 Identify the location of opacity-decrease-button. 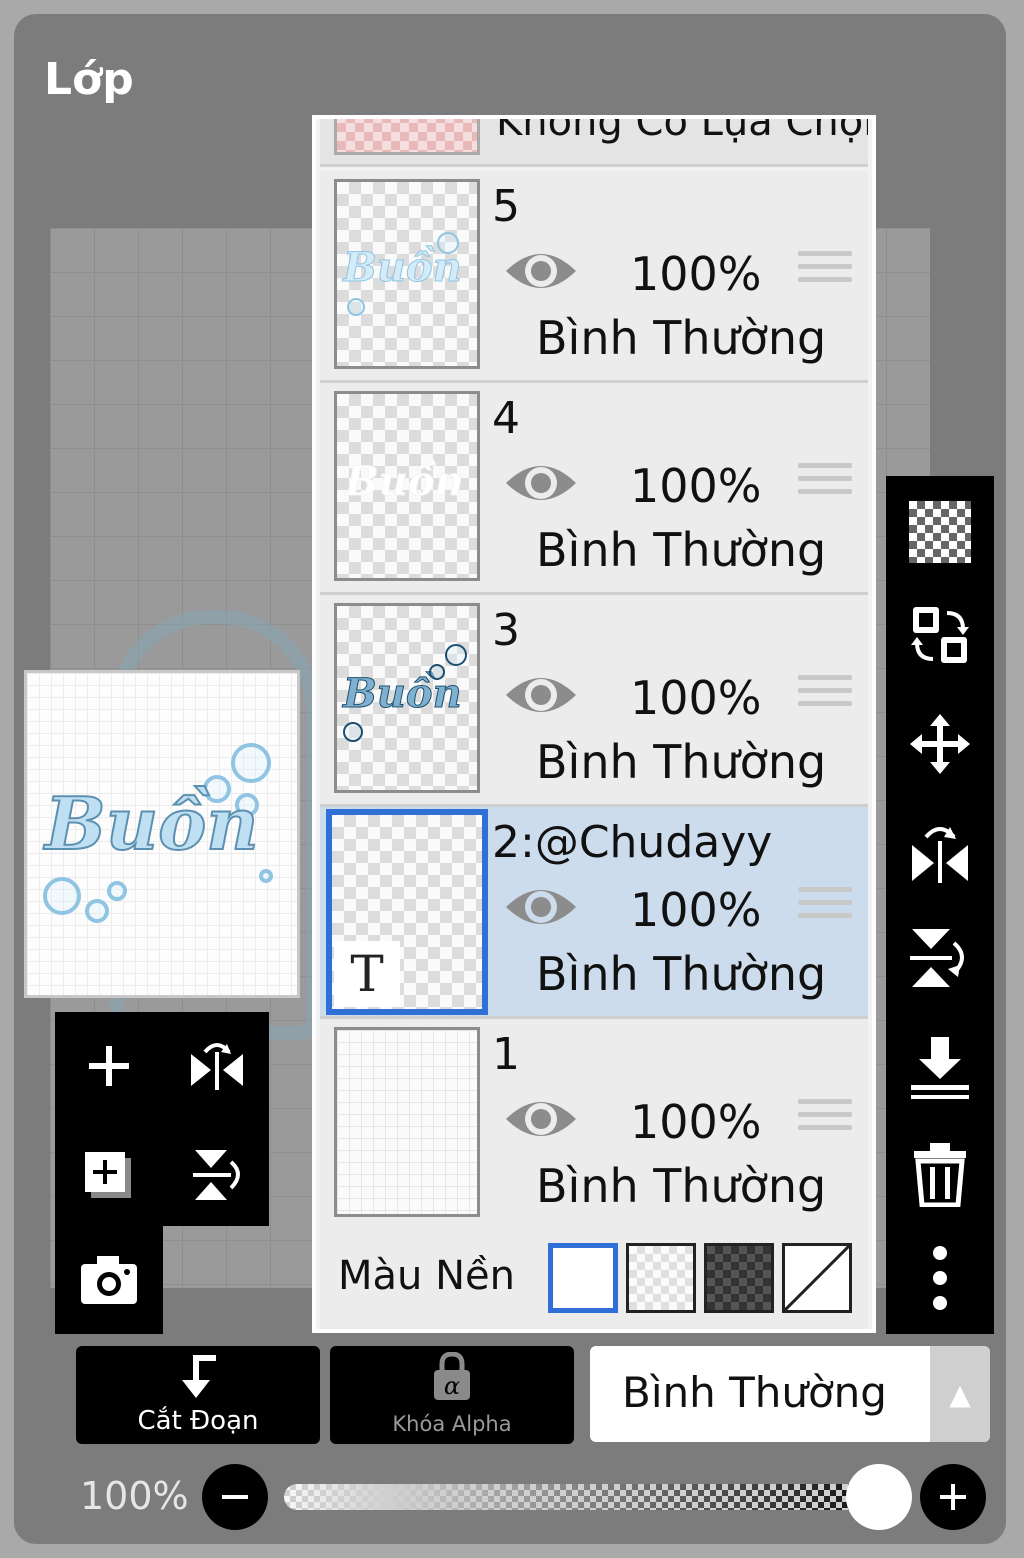
(235, 1497).